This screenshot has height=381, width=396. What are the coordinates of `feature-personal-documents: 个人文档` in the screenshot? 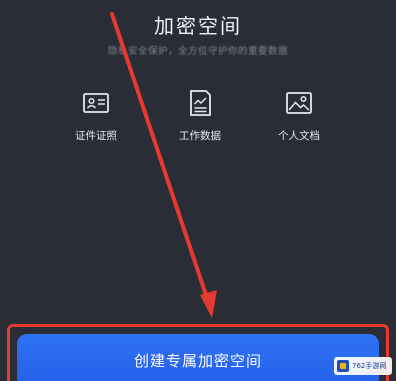 It's located at (299, 115).